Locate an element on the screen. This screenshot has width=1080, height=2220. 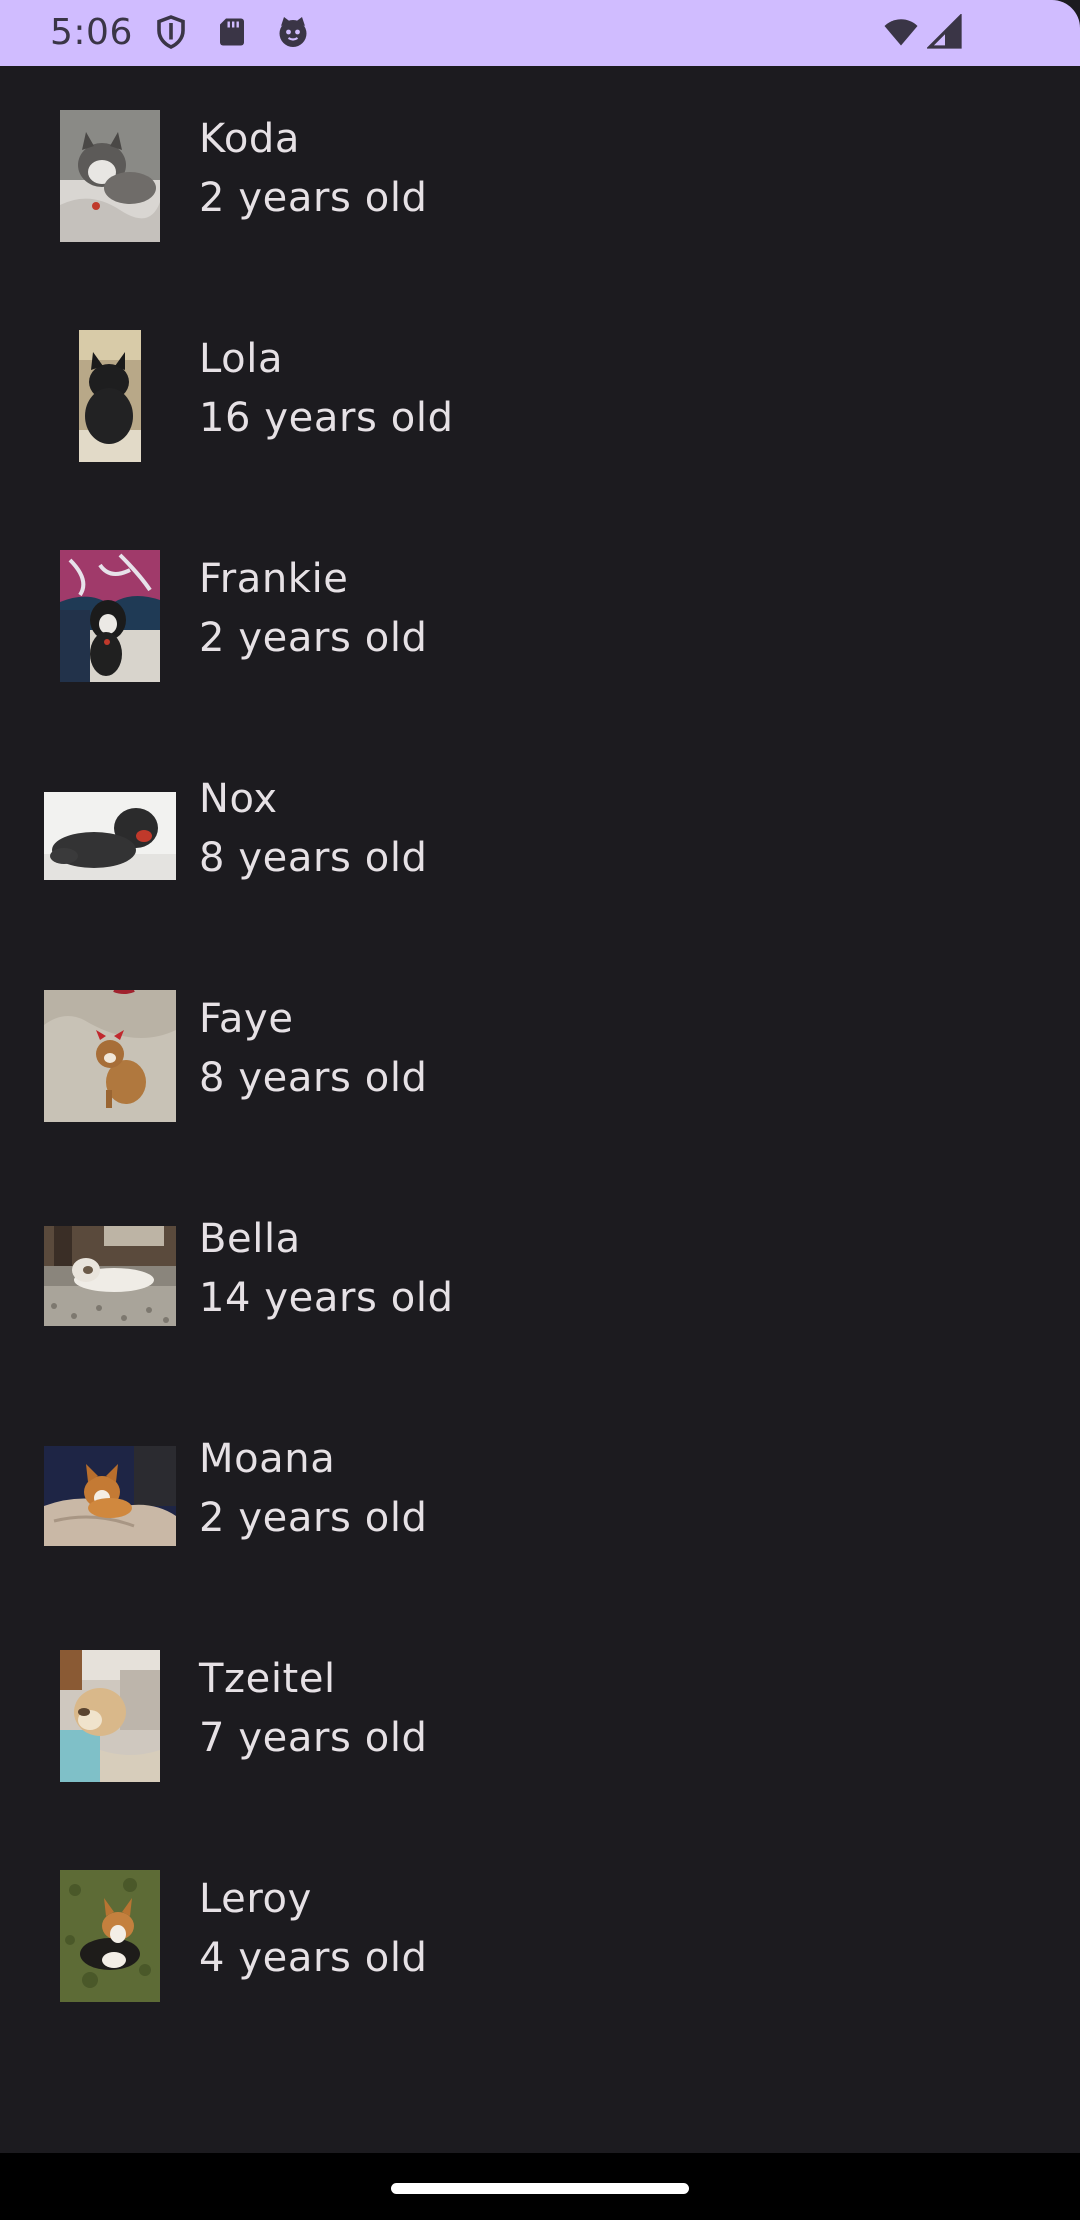
status-time: 5:06 is located at coordinates (91, 32).